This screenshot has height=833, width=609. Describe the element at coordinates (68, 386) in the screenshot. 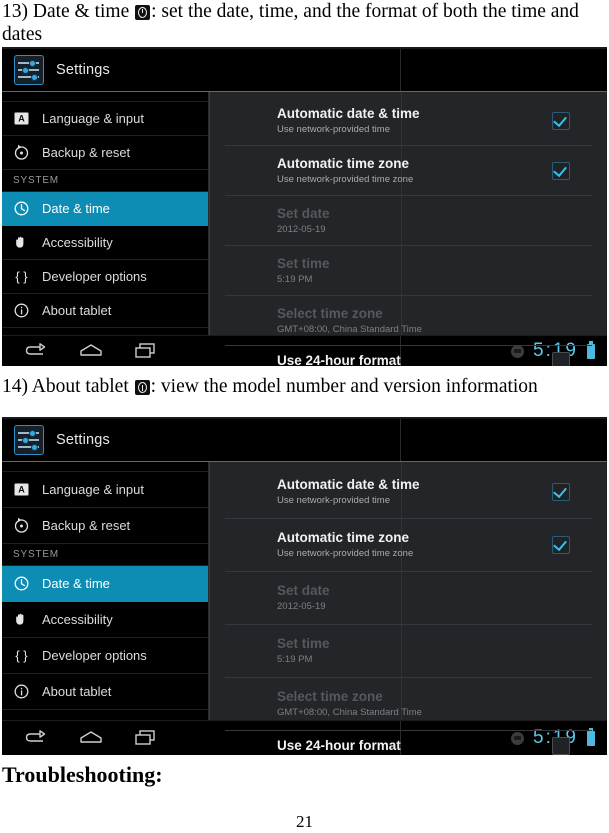

I see `caption-14-prefix: 14) About tablet` at that location.